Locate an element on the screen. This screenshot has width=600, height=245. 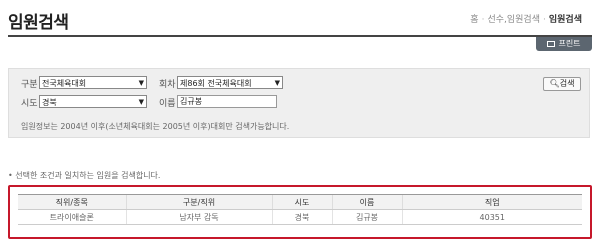
search-button: 🔍︎검색 is located at coordinates (562, 84).